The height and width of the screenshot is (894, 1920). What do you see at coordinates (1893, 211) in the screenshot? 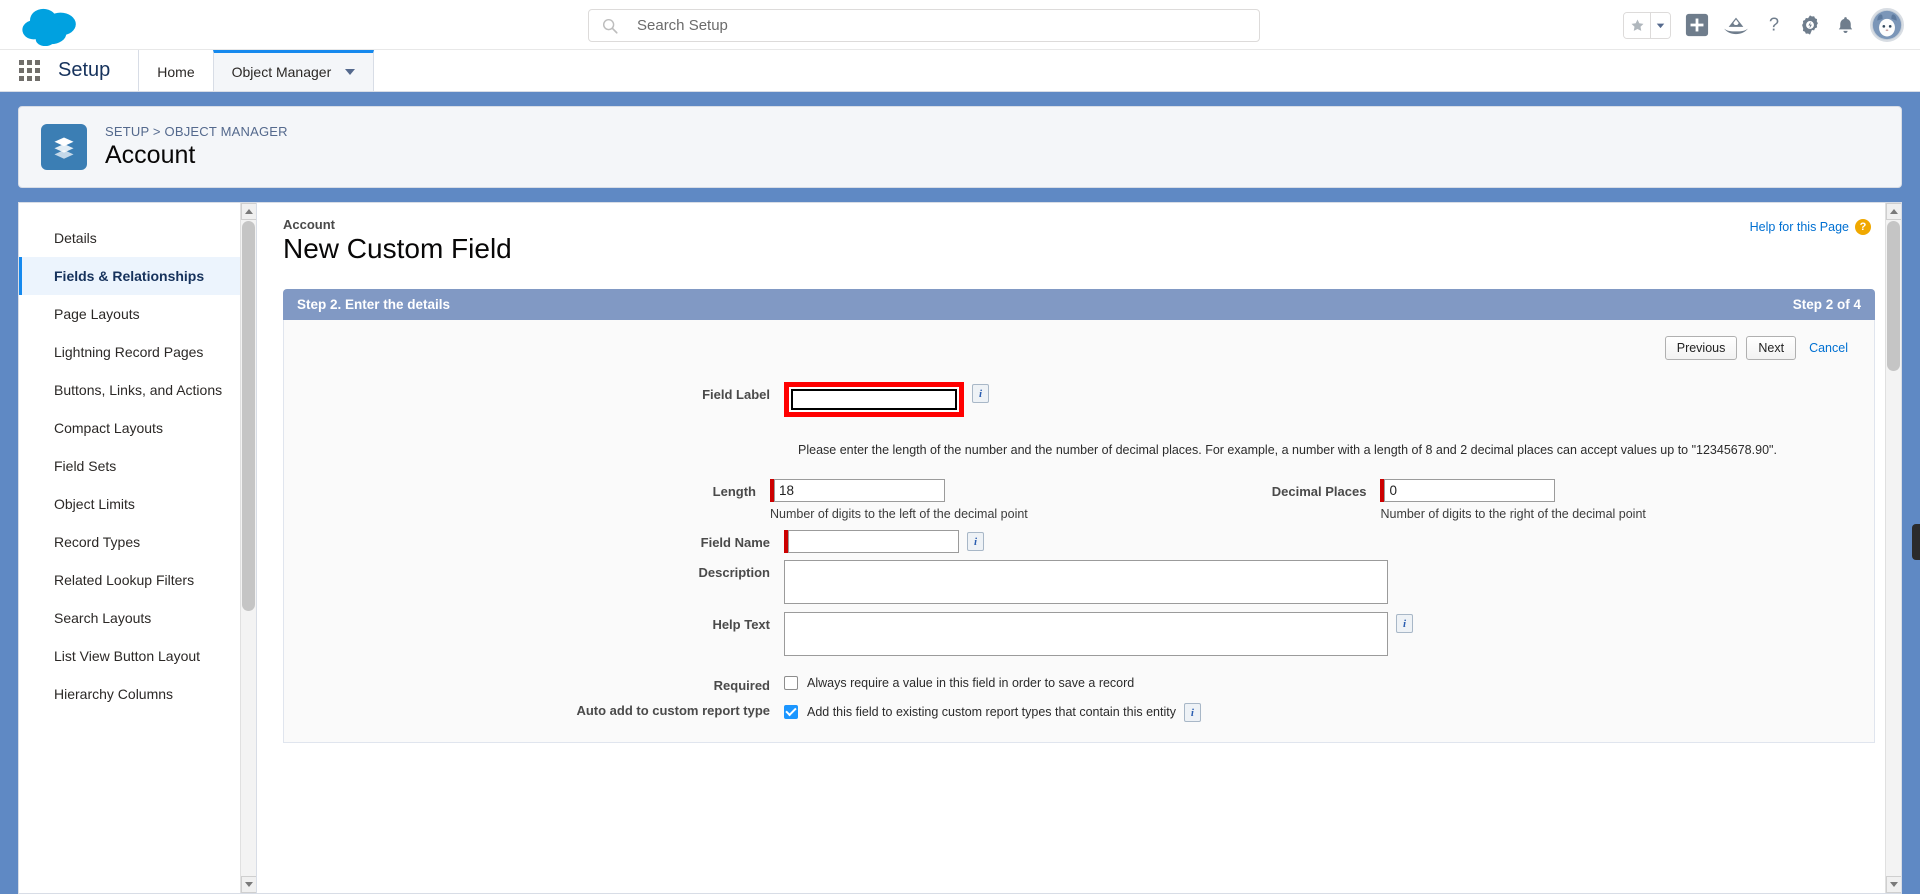
I see `main-scroll-up-icon` at bounding box center [1893, 211].